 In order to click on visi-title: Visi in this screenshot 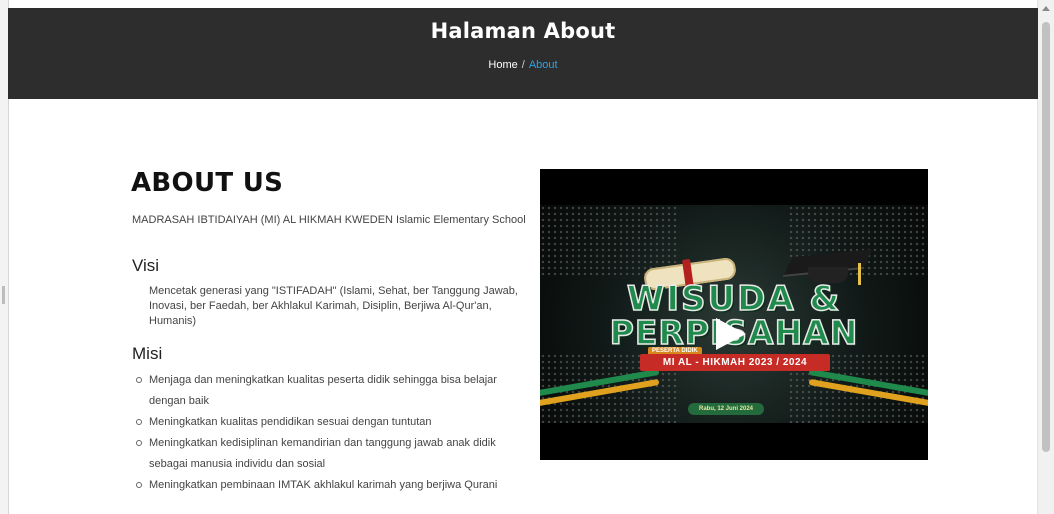, I will do `click(146, 265)`.